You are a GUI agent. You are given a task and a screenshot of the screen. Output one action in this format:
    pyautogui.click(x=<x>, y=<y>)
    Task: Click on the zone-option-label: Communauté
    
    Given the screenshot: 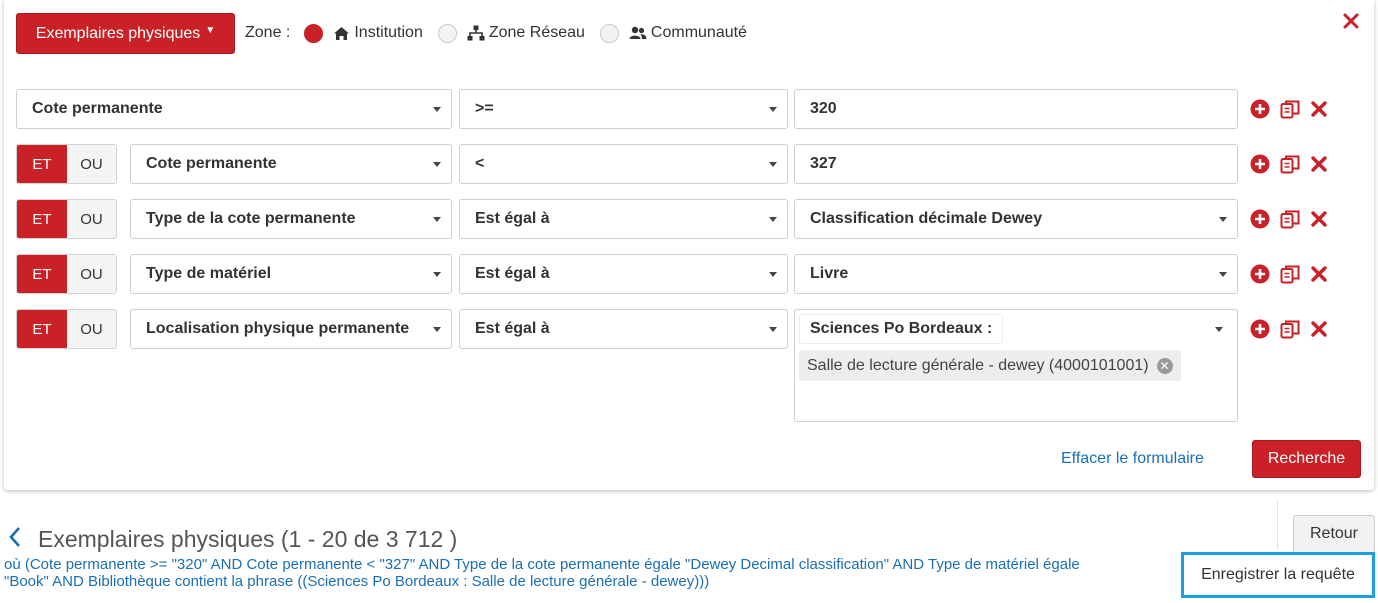 What is the action you would take?
    pyautogui.click(x=698, y=32)
    